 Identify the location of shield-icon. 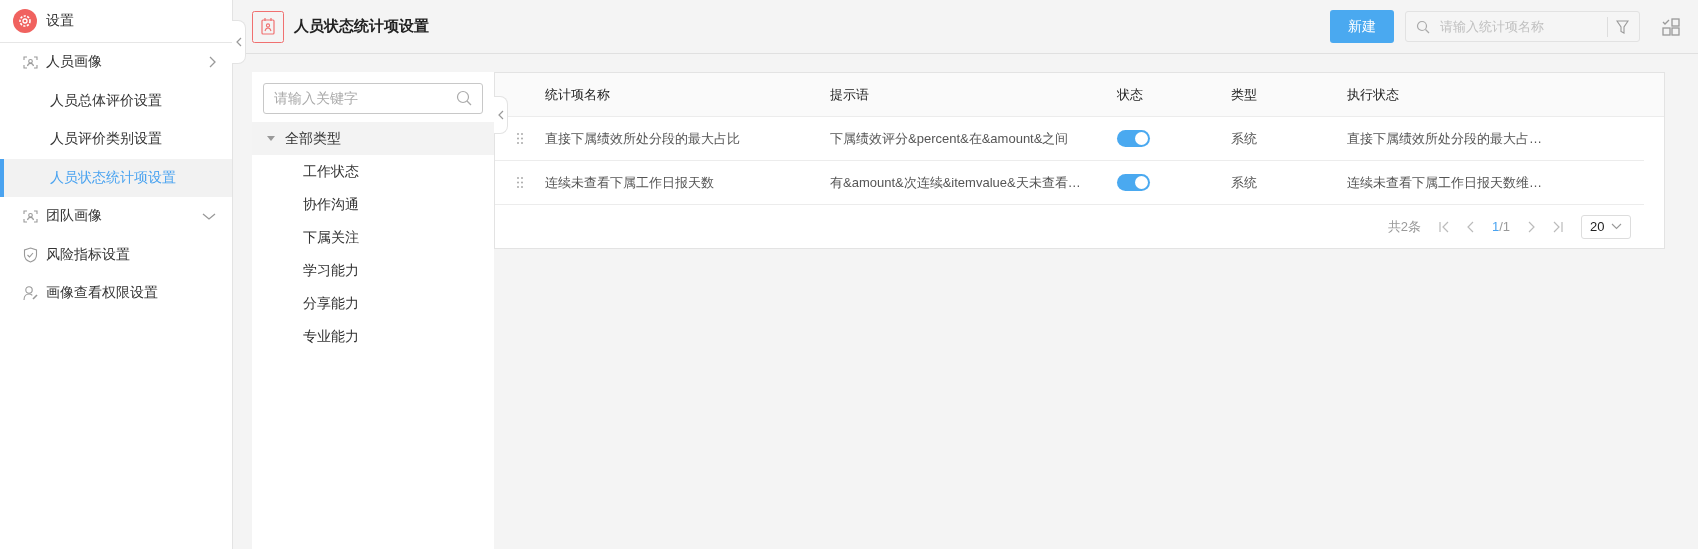
(30, 254).